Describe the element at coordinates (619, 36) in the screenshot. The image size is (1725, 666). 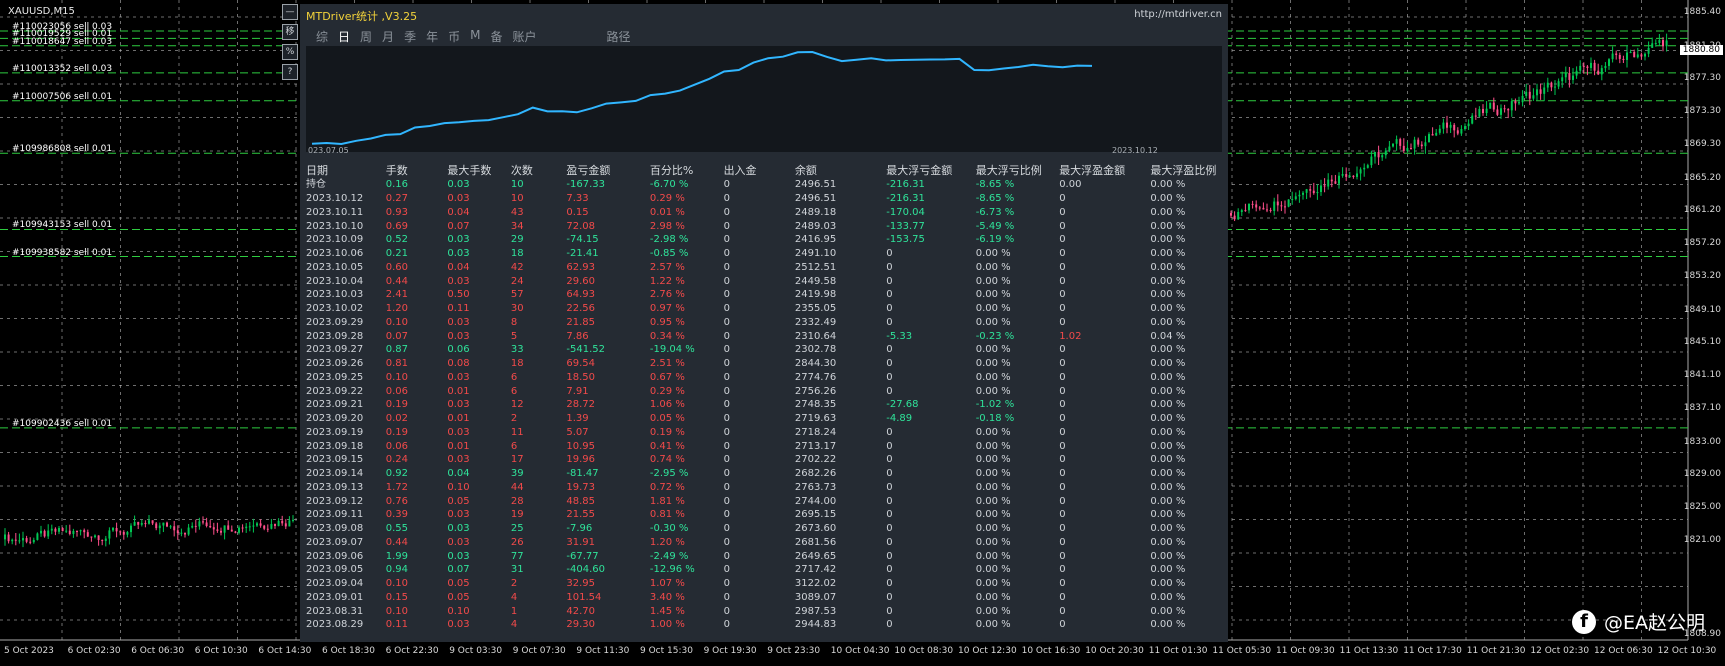
I see `tab-path: 路径` at that location.